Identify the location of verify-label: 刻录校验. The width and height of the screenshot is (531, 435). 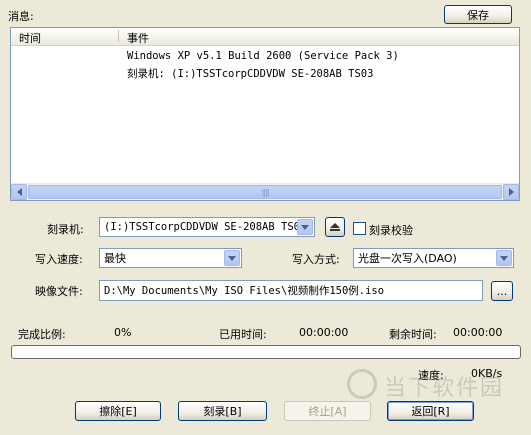
(391, 230).